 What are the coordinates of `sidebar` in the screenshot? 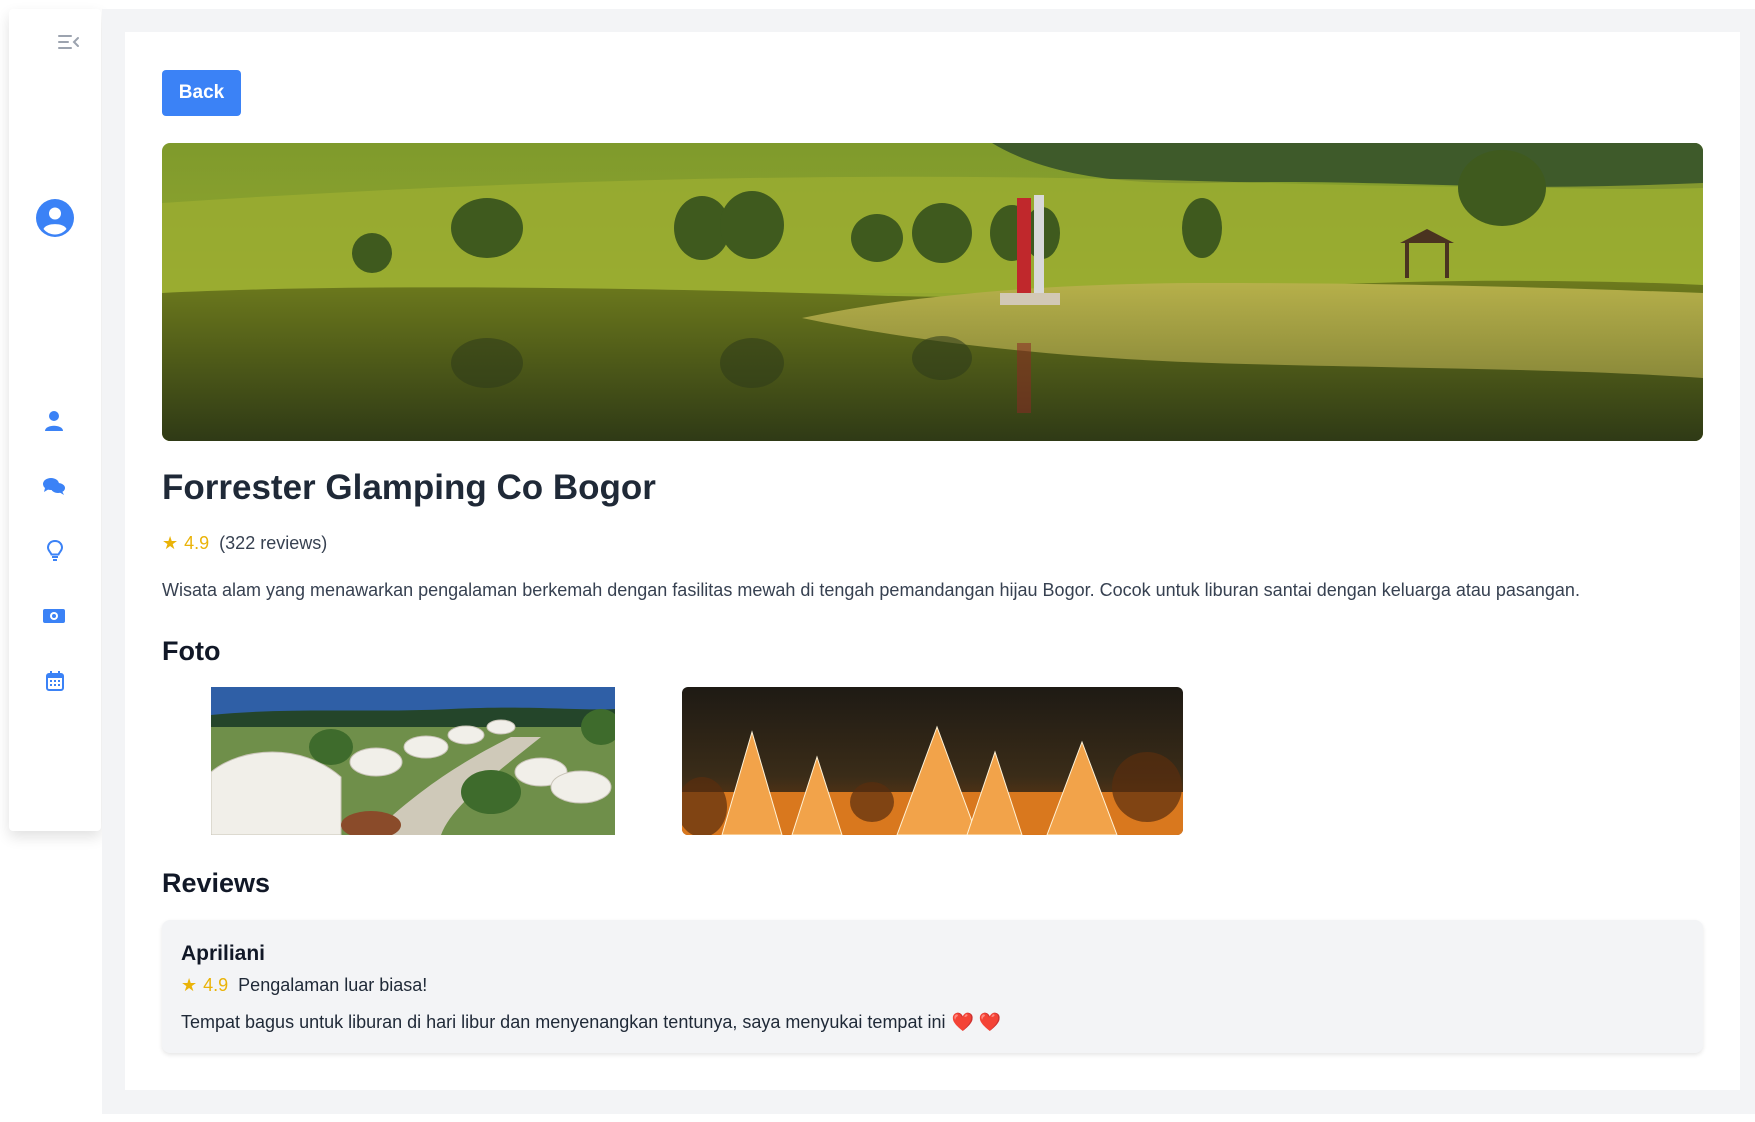 It's located at (55, 420).